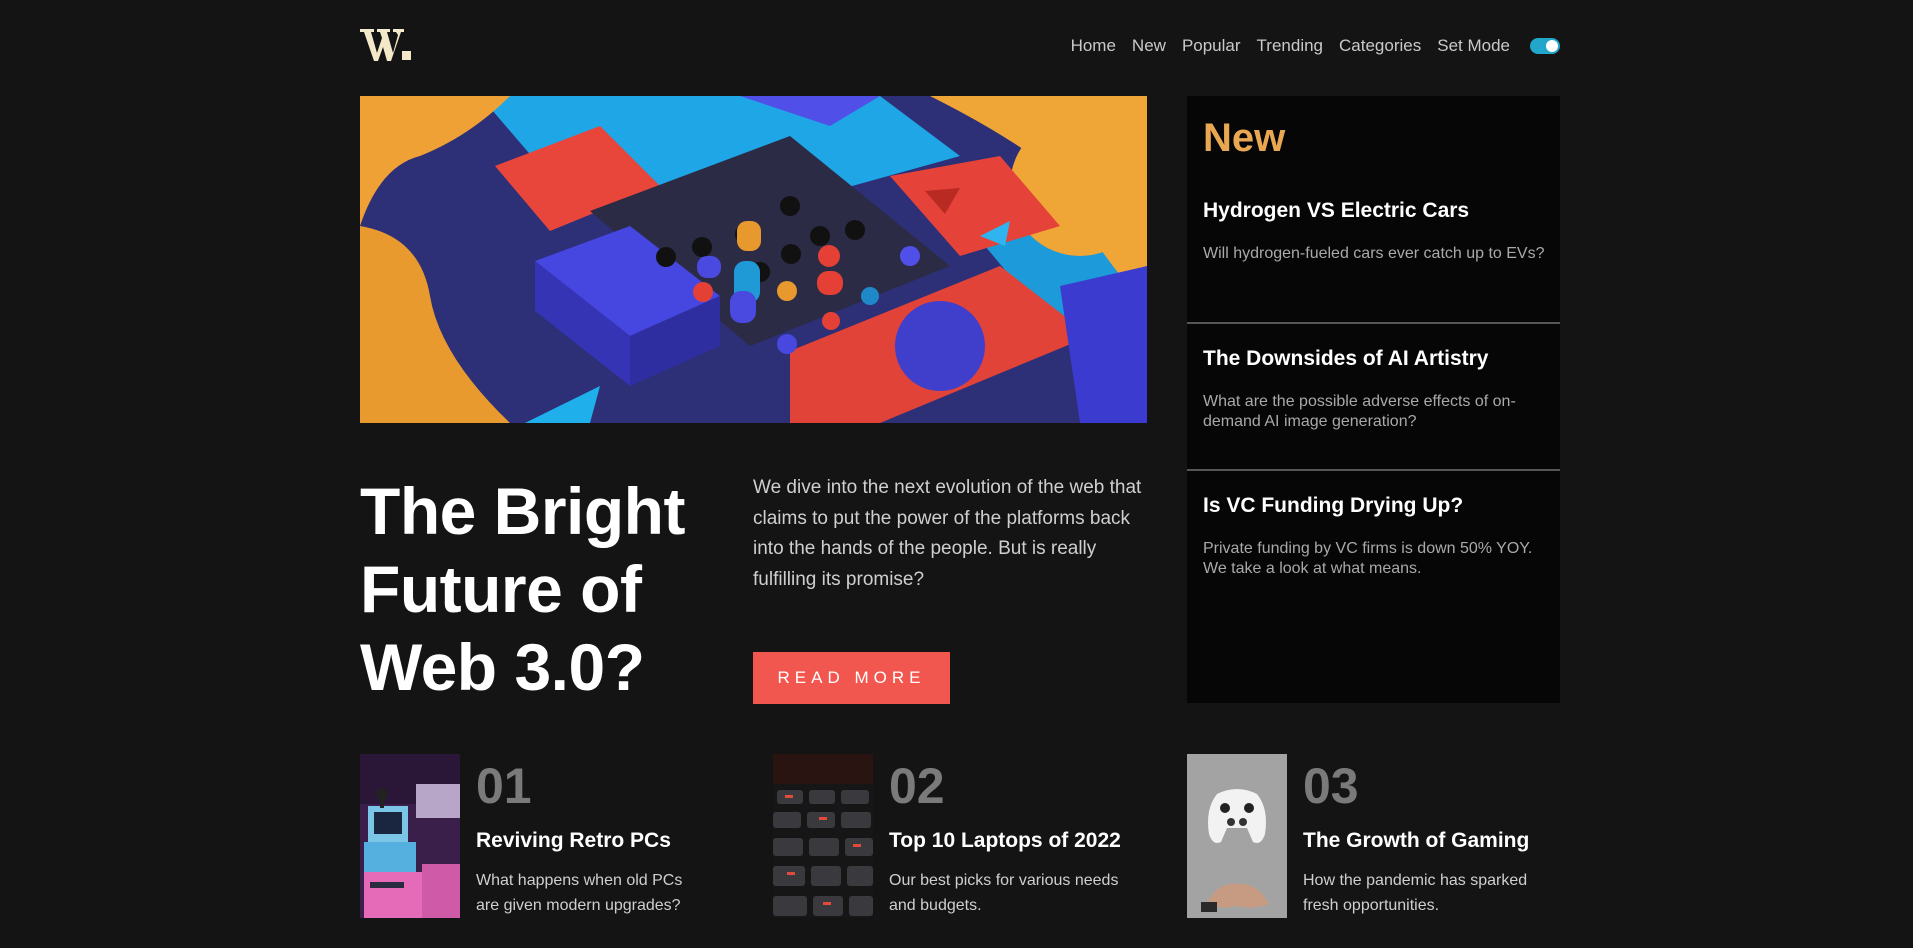 The width and height of the screenshot is (1913, 948). Describe the element at coordinates (1005, 841) in the screenshot. I see `card-title: Top 10 Laptops of 2022` at that location.